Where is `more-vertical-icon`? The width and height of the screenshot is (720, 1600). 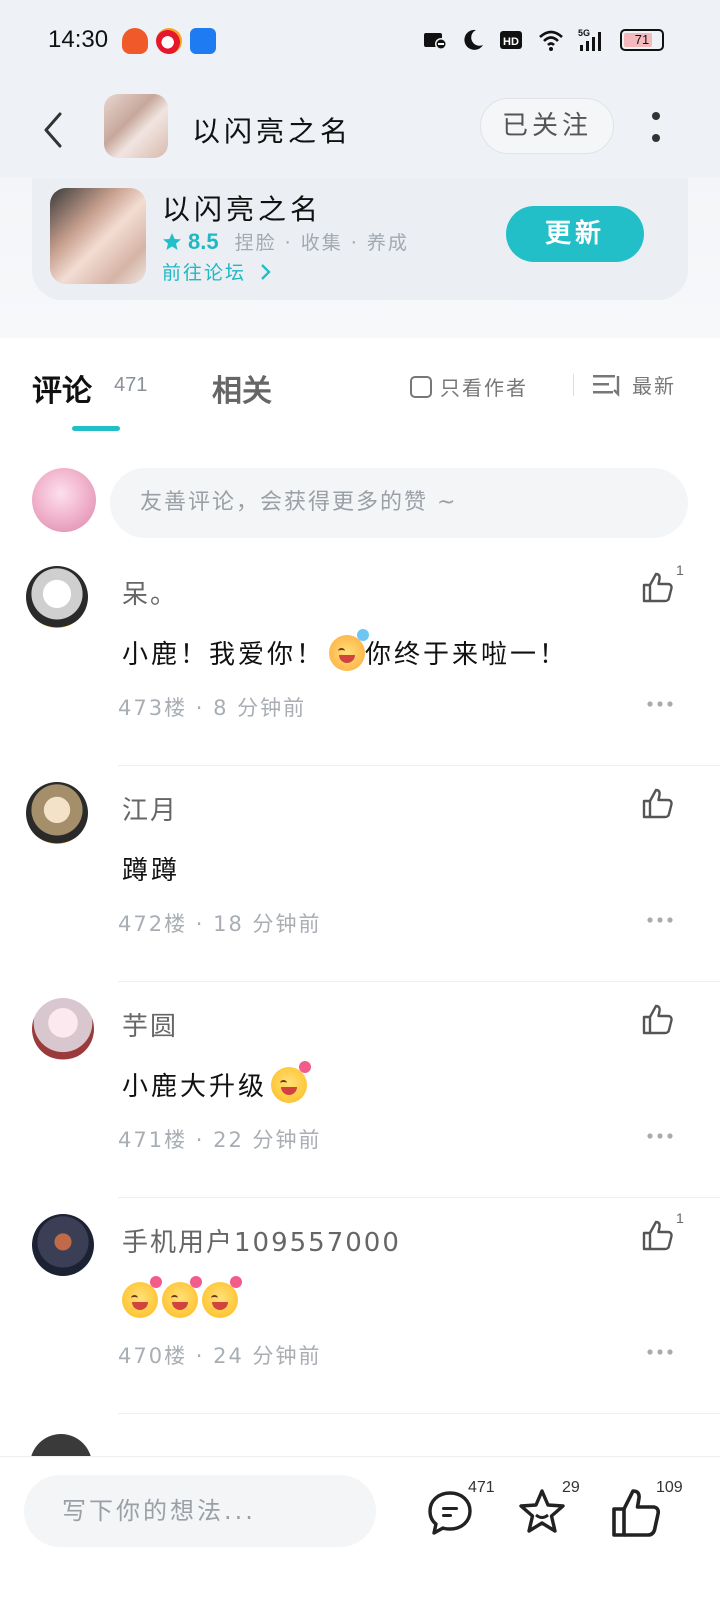 more-vertical-icon is located at coordinates (656, 128).